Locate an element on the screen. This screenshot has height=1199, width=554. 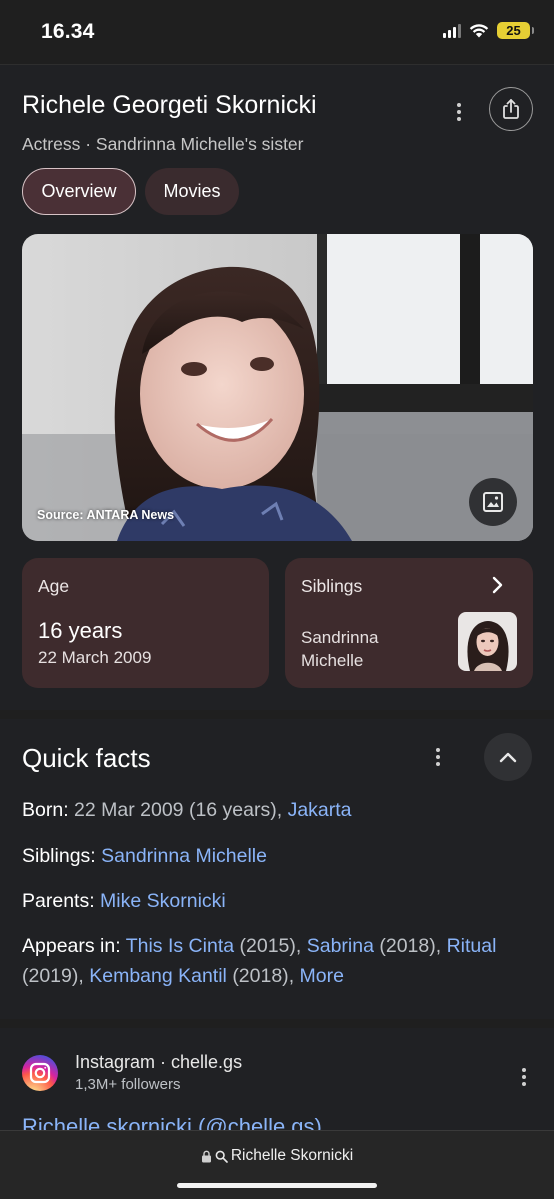
link-movie: Ritual is located at coordinates (472, 946).